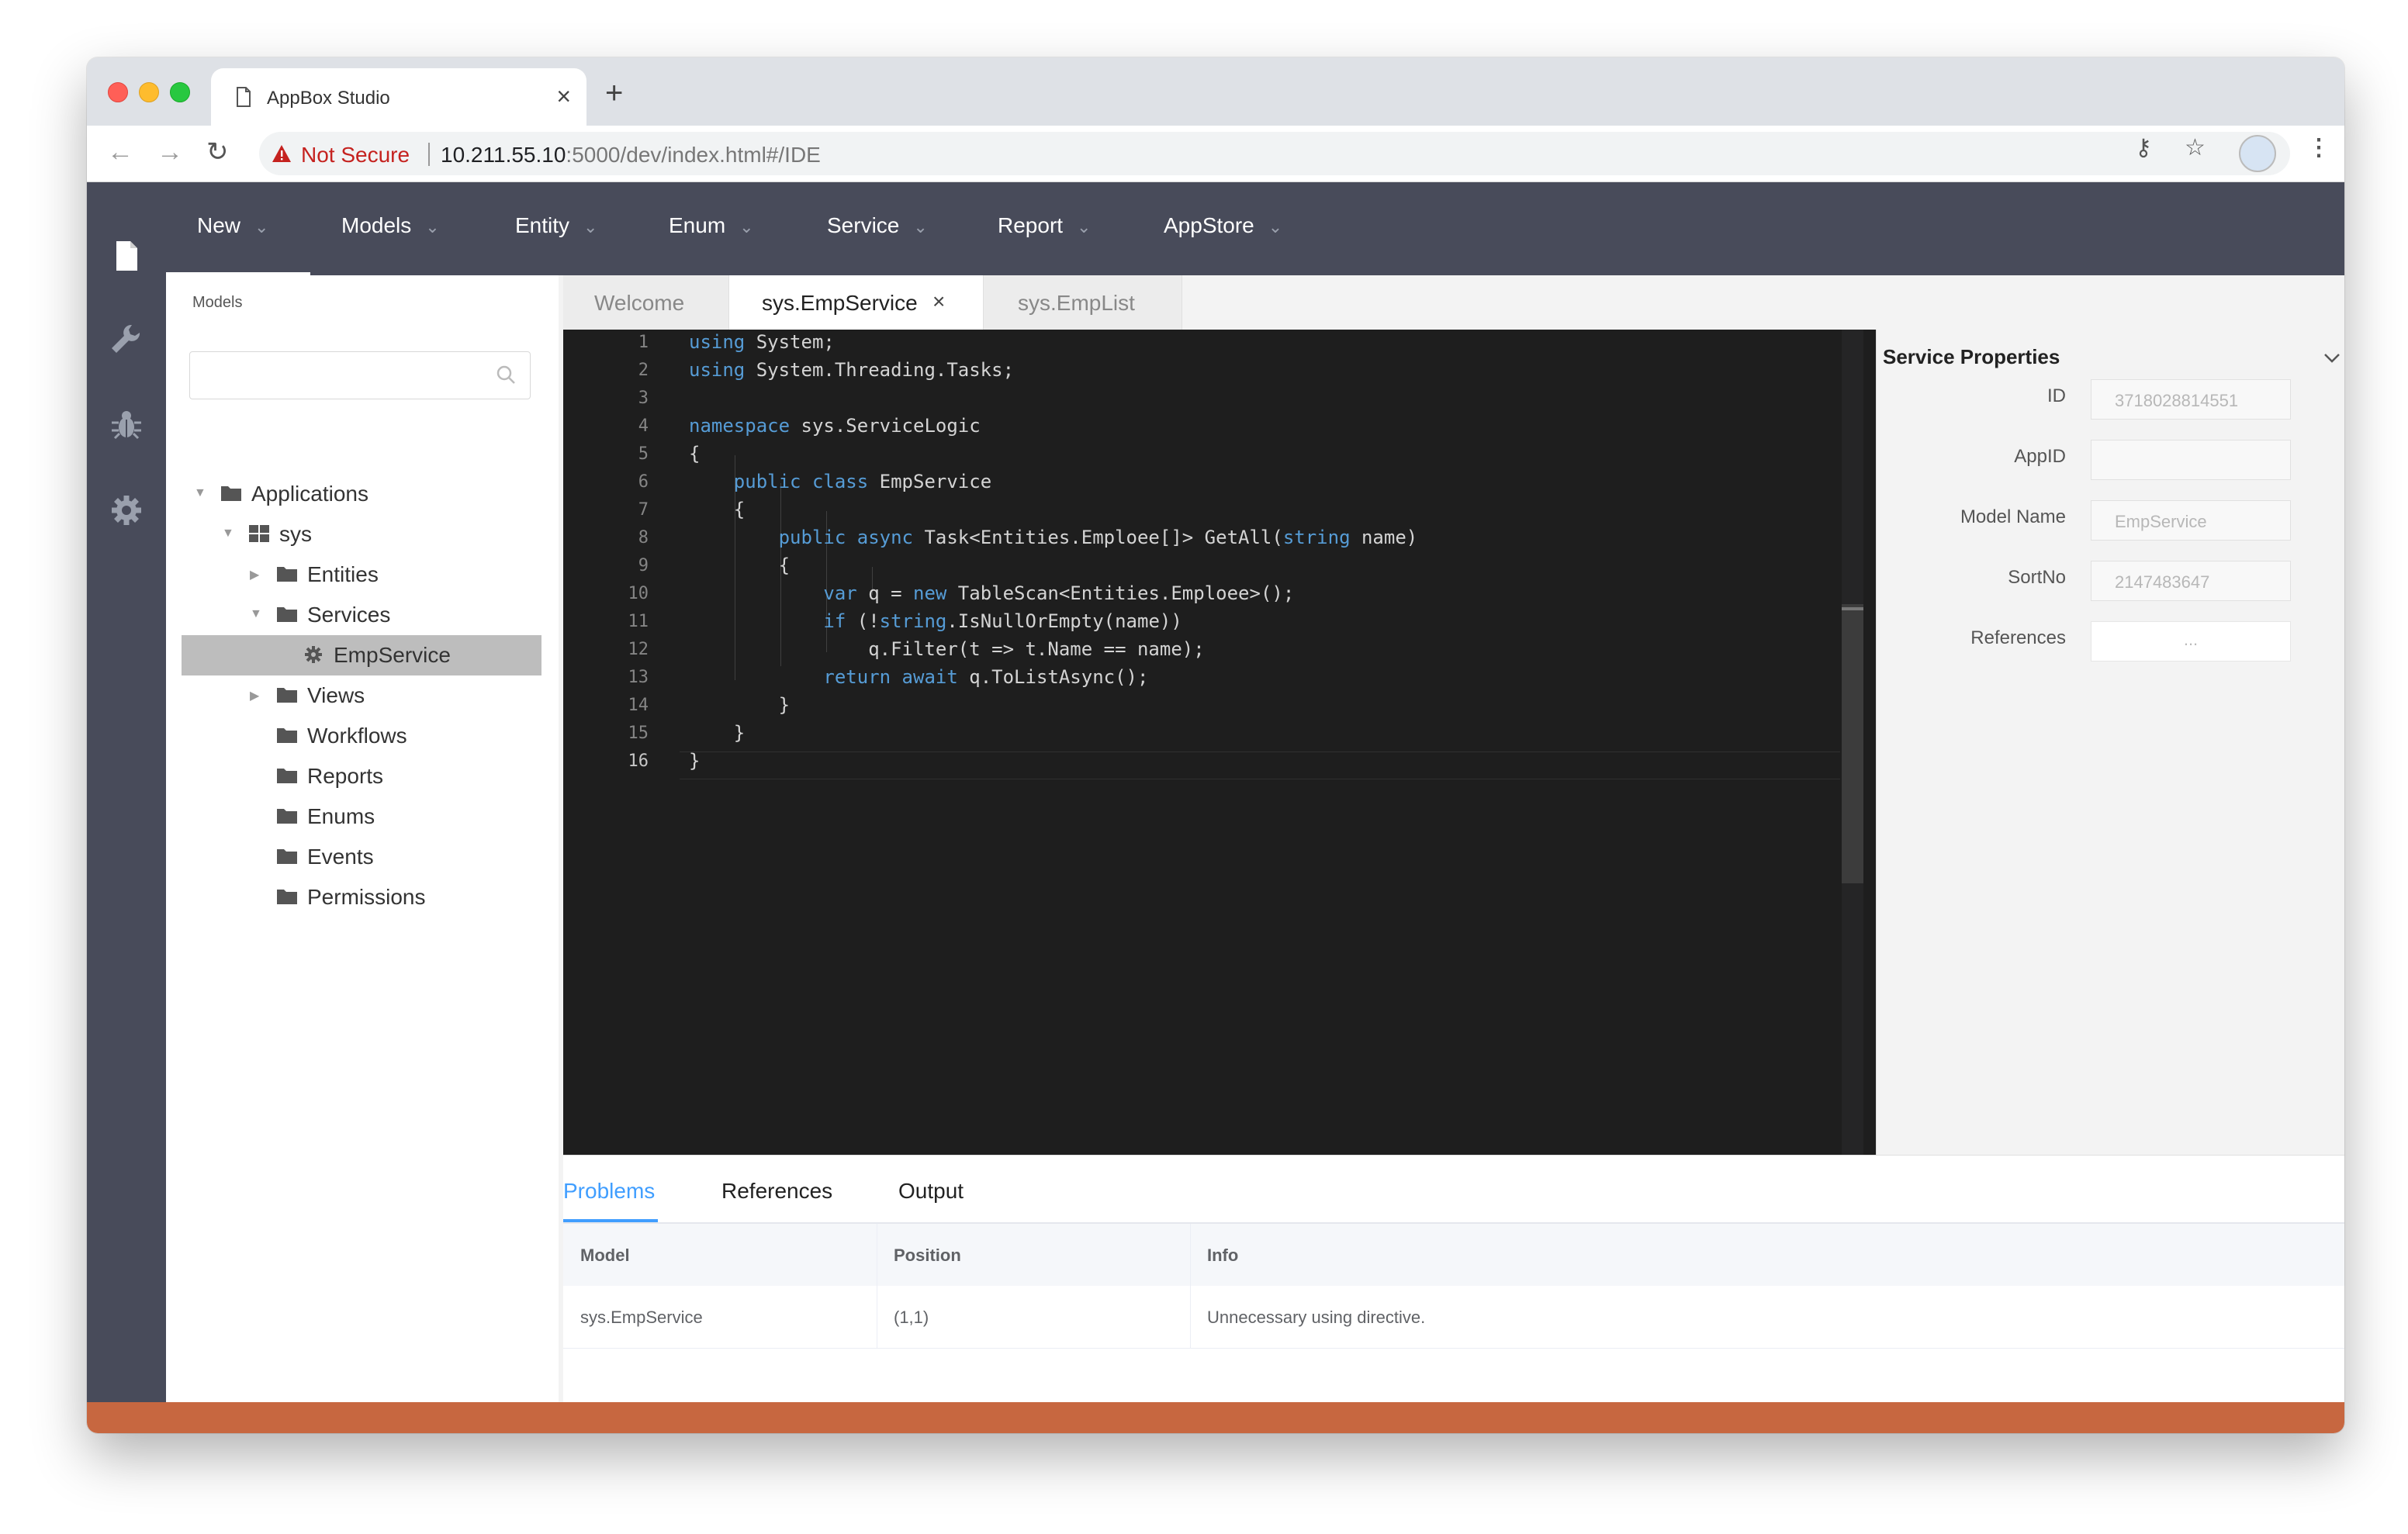 This screenshot has width=2408, height=1534. What do you see at coordinates (362, 695) in the screenshot?
I see `tree-node-views: ▶ Views` at bounding box center [362, 695].